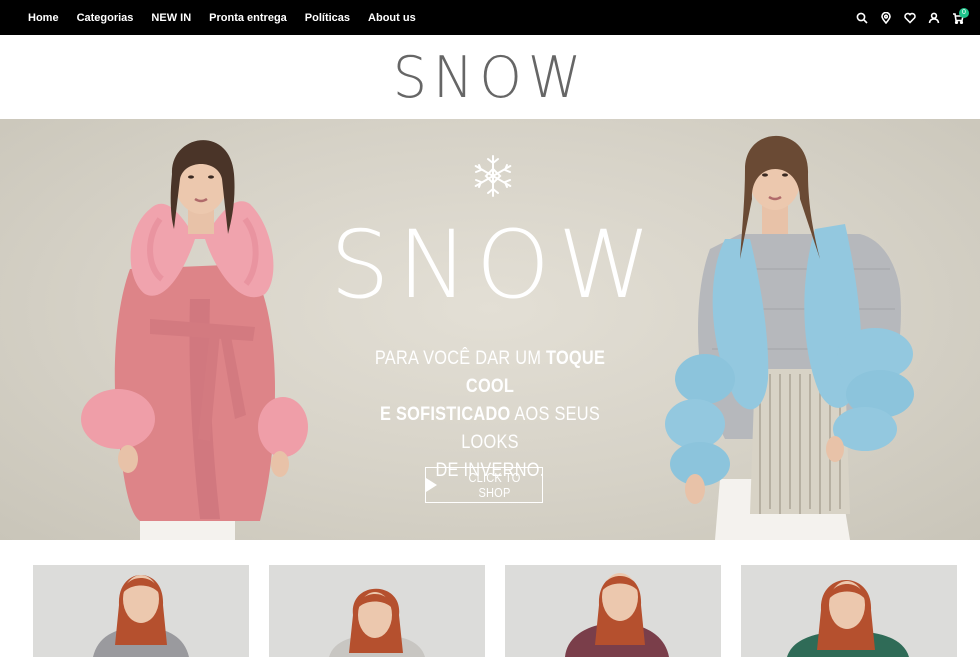 The height and width of the screenshot is (657, 980). I want to click on cart-icon: 0, so click(958, 17).